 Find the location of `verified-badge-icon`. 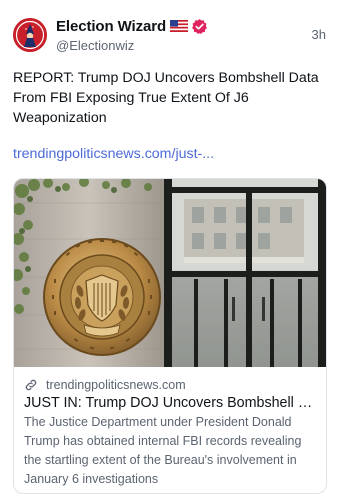

verified-badge-icon is located at coordinates (199, 26).